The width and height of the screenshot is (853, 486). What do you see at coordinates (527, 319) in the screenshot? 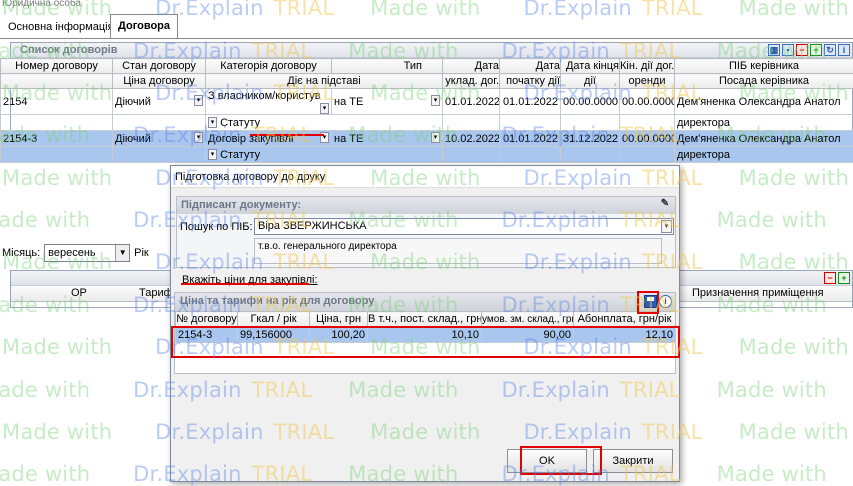
I see `col-variable-part: умов. зм. склад., грн` at bounding box center [527, 319].